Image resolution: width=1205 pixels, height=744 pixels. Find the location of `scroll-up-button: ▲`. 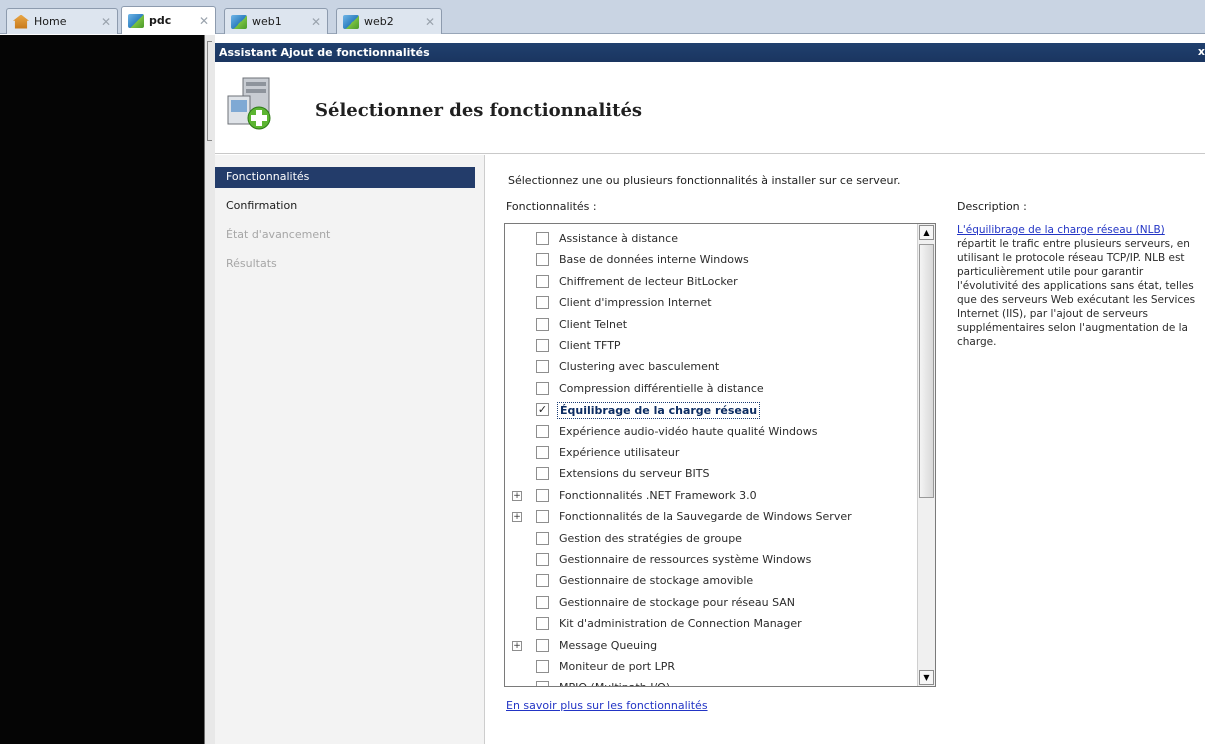

scroll-up-button: ▲ is located at coordinates (926, 232).